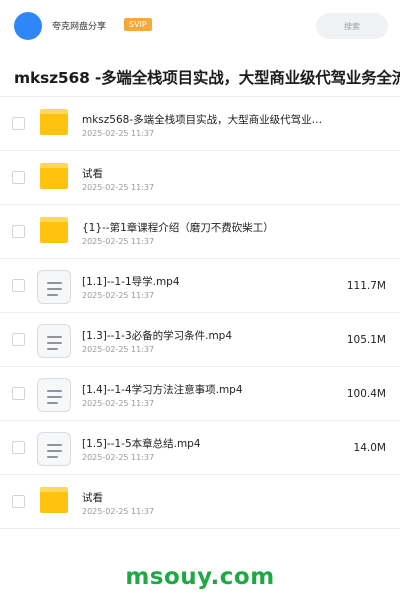 This screenshot has height=600, width=400. What do you see at coordinates (79, 27) in the screenshot?
I see `username: 夸克网盘分享` at bounding box center [79, 27].